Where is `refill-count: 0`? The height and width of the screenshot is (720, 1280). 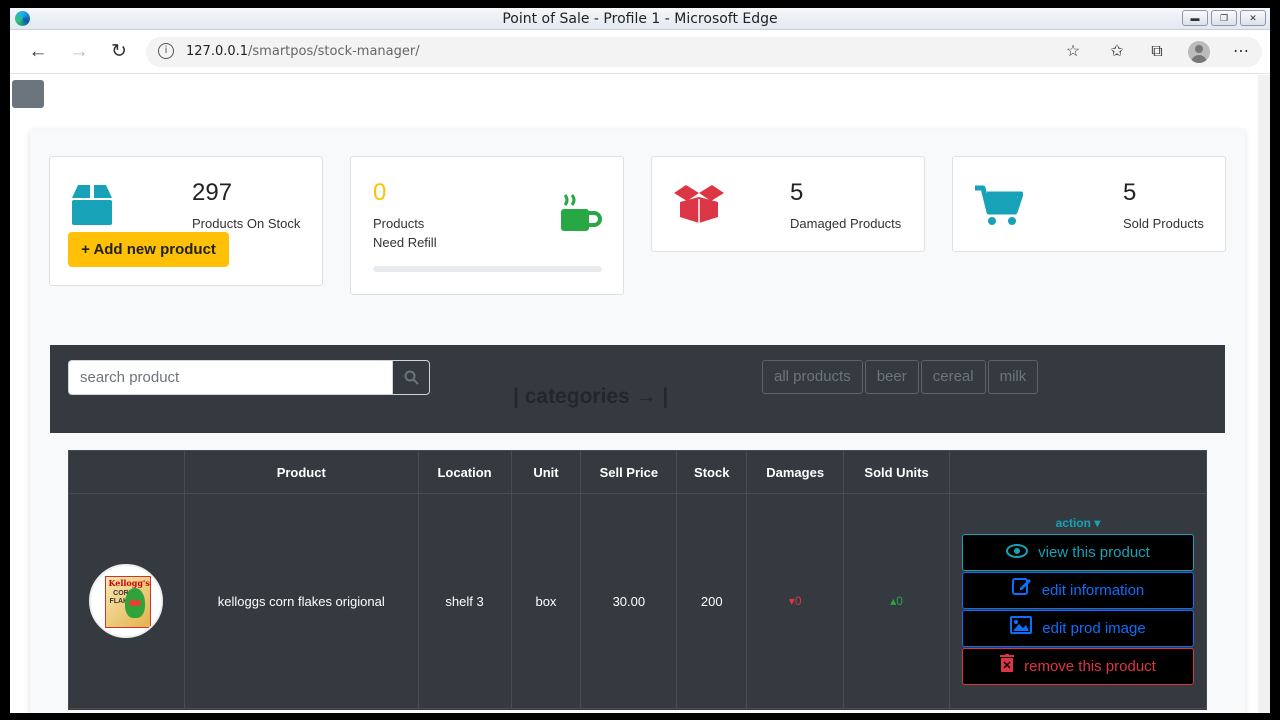
refill-count: 0 is located at coordinates (380, 192).